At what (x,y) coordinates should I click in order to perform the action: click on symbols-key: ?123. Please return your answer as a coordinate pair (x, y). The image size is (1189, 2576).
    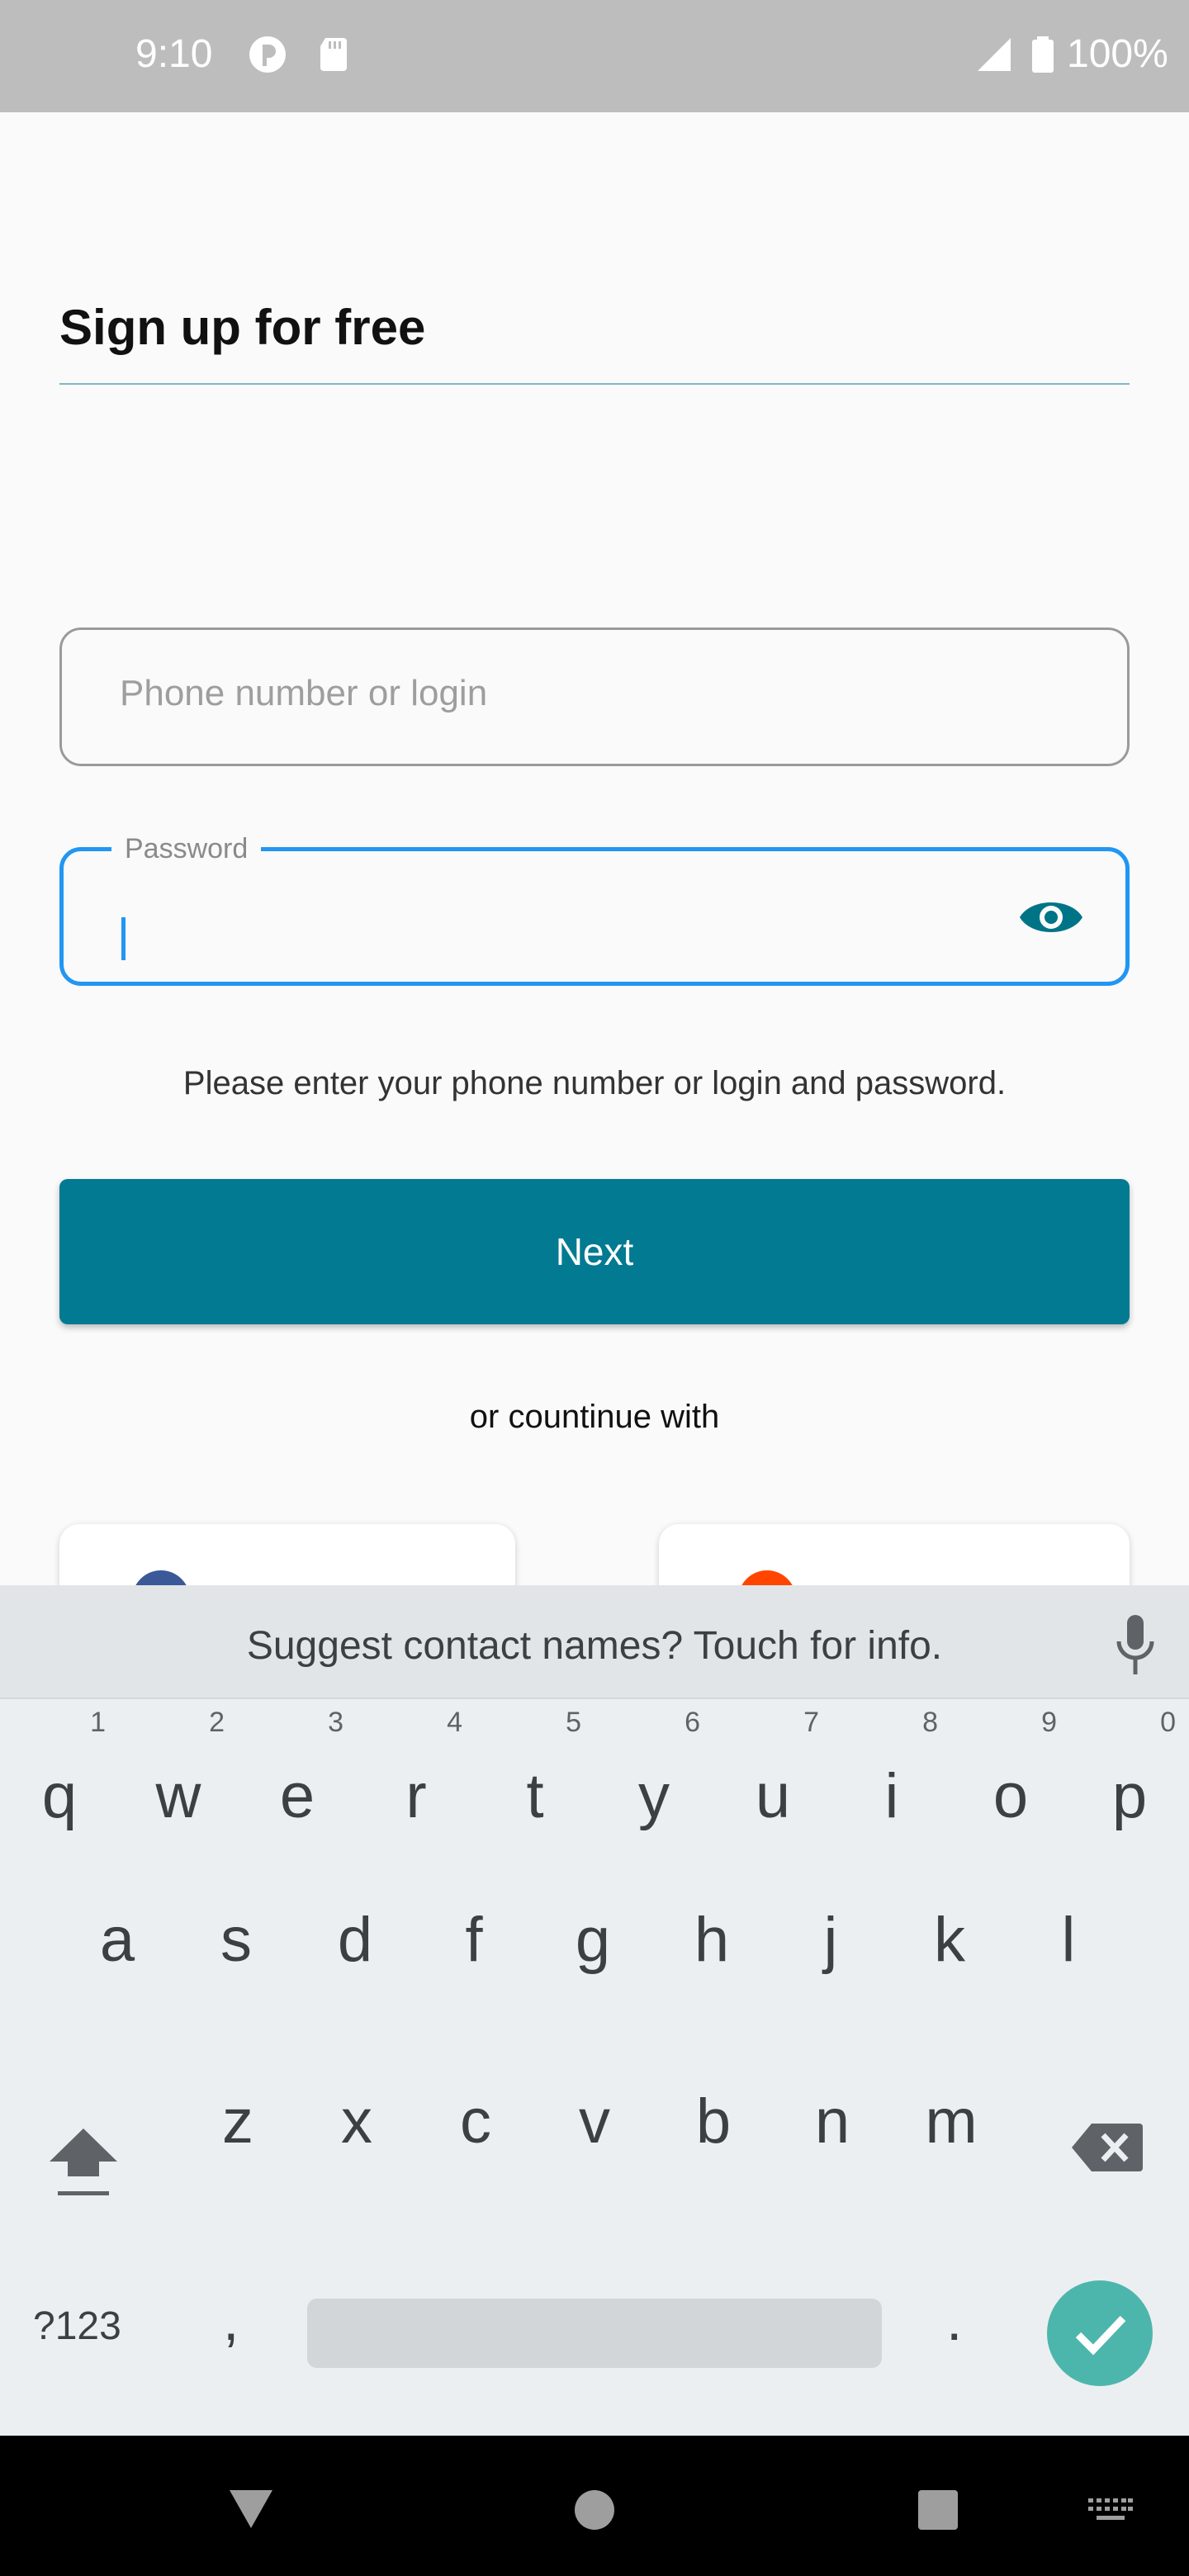
    Looking at the image, I should click on (77, 2326).